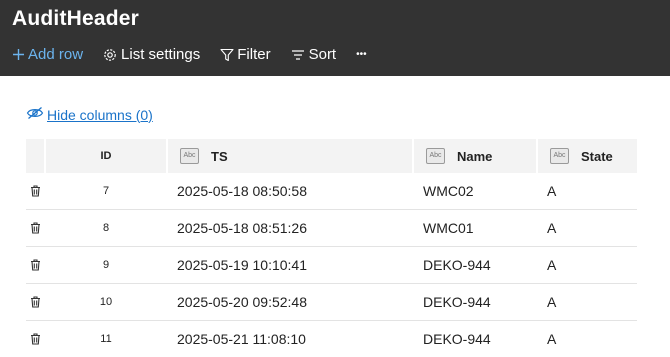  I want to click on table-row: 7 2025-05-18 08:50:58 WMC02 A, so click(331, 191).